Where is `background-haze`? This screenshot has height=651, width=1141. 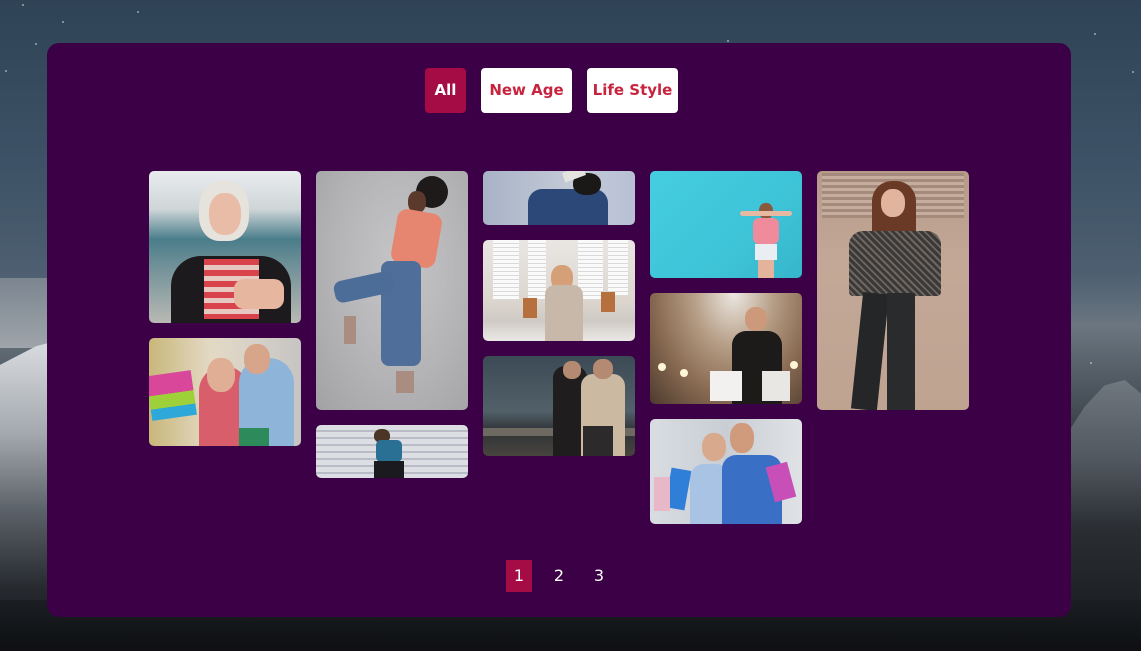 background-haze is located at coordinates (25, 313).